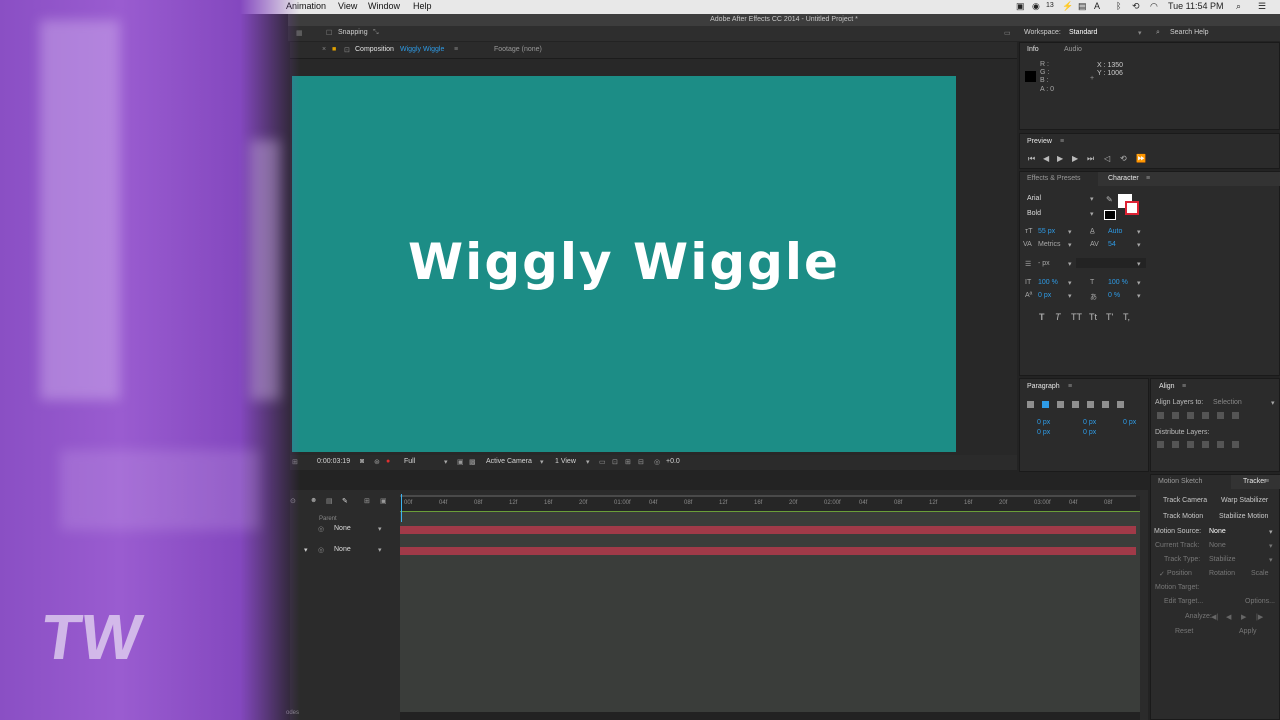 The image size is (1280, 720). What do you see at coordinates (321, 529) in the screenshot?
I see `pick-whip-icon: ◎` at bounding box center [321, 529].